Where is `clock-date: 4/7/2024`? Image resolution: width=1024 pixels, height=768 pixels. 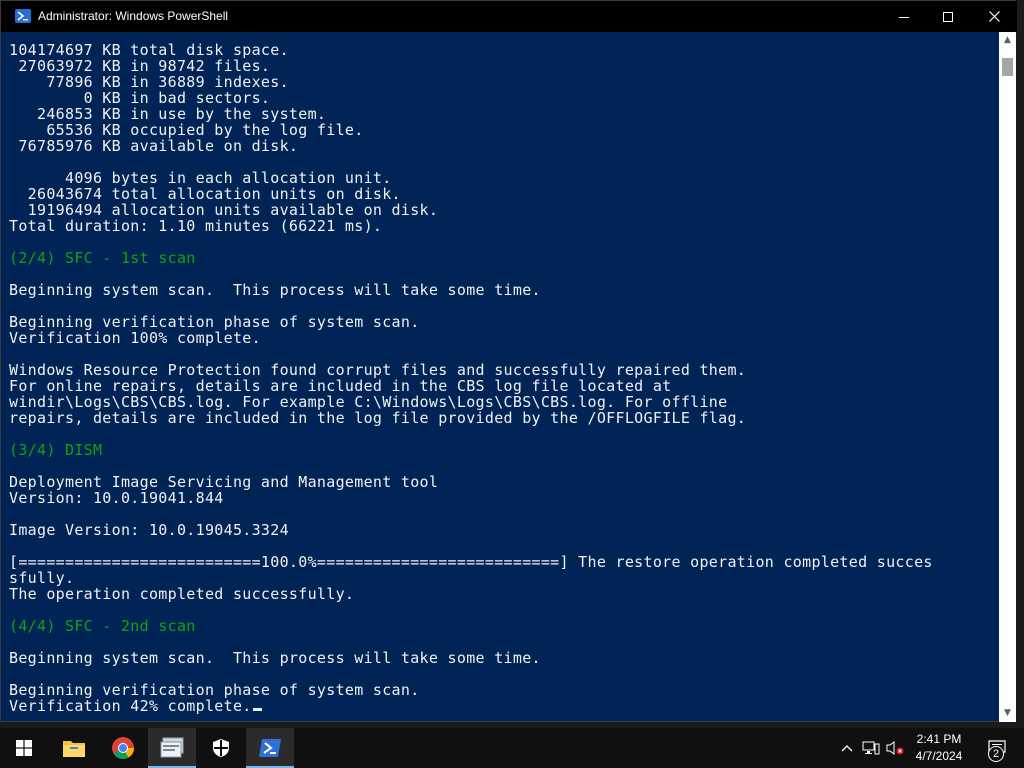
clock-date: 4/7/2024 is located at coordinates (939, 756).